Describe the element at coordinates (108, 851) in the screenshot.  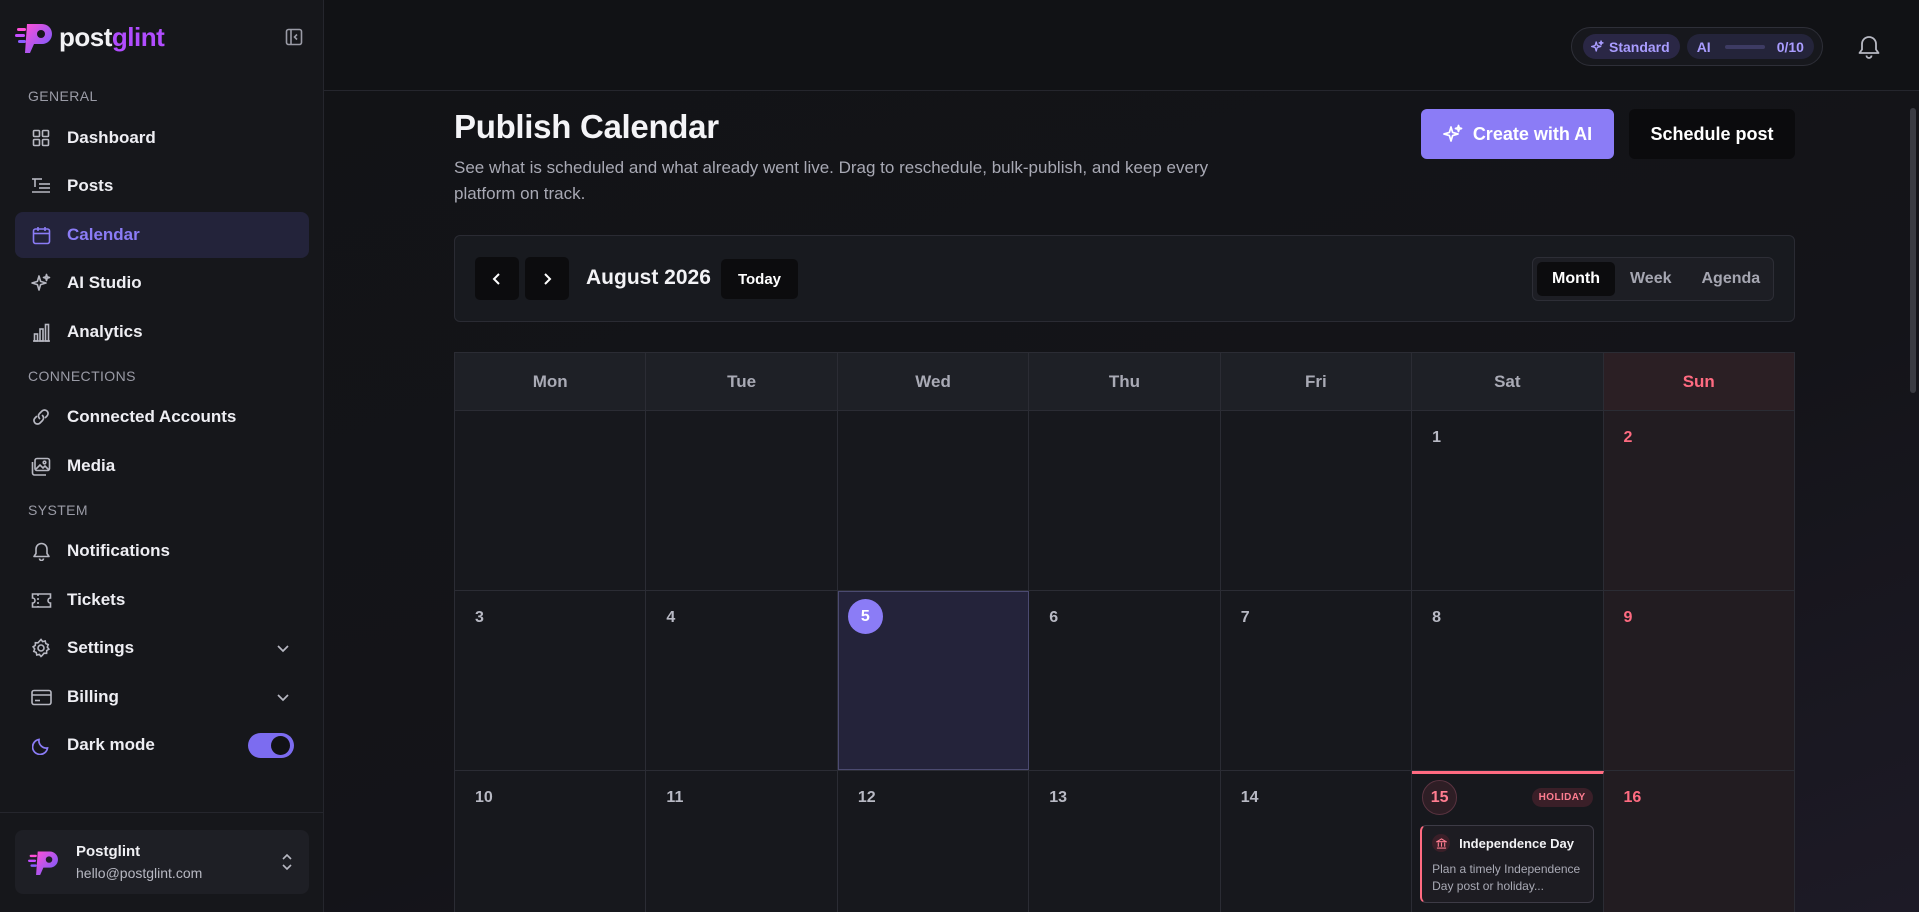
I see `user-name: Postglint` at that location.